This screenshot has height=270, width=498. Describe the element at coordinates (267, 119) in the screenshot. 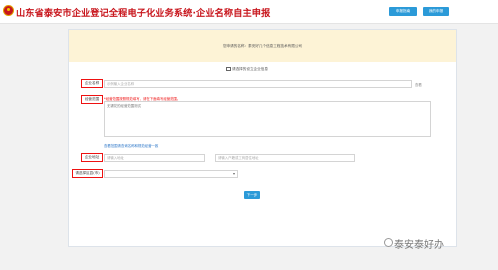

I see `business-scope-textarea: 无锡花的经营范围测试` at that location.